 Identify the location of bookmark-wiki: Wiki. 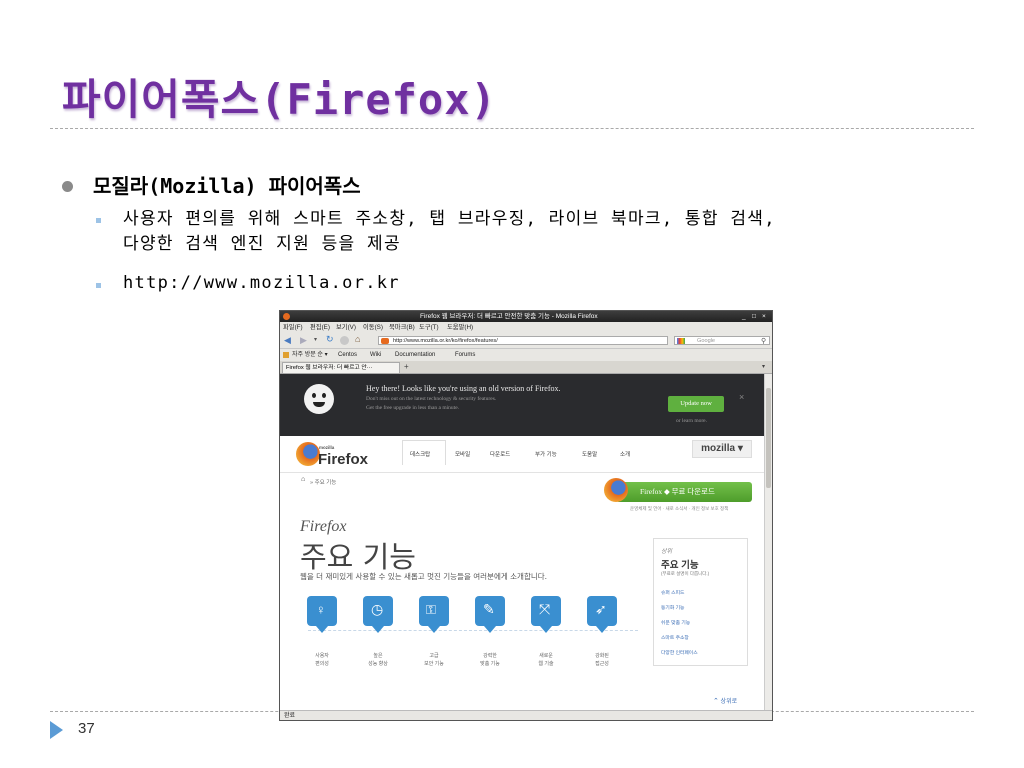
(375, 355).